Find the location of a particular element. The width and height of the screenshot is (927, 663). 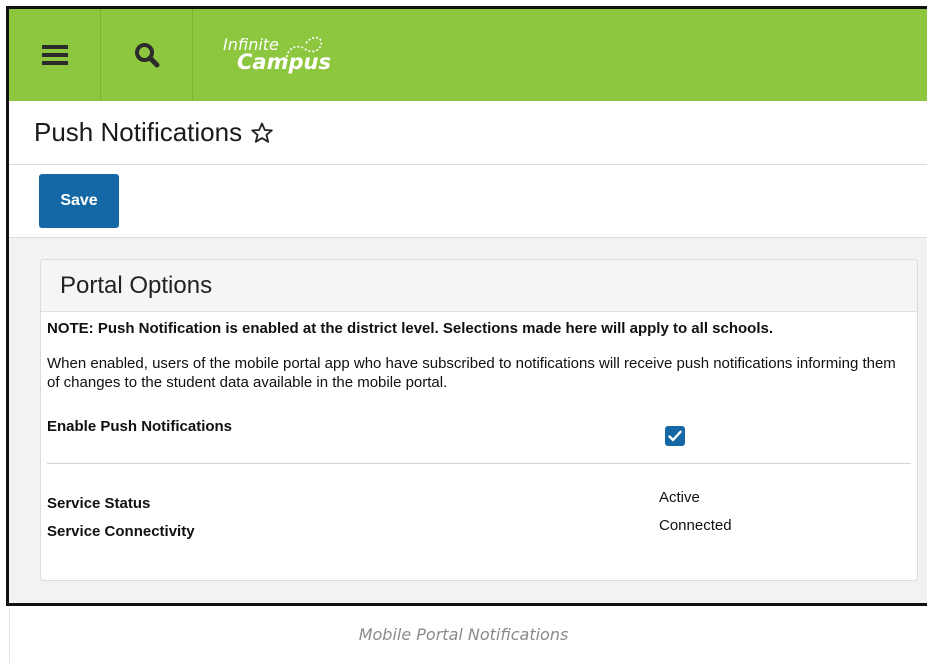

service-connectivity-row: Service Connectivity Connected is located at coordinates (479, 531).